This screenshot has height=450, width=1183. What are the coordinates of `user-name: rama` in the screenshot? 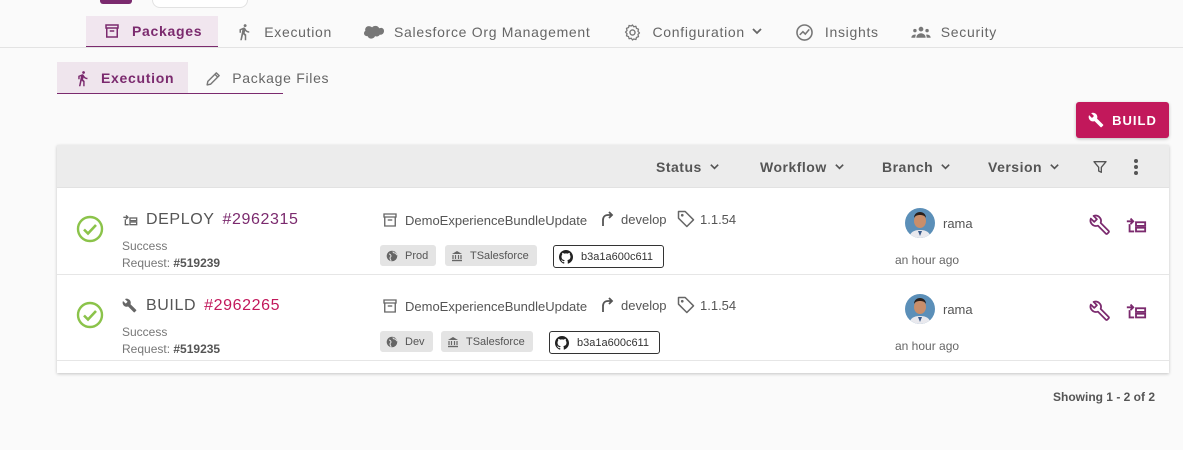 It's located at (958, 309).